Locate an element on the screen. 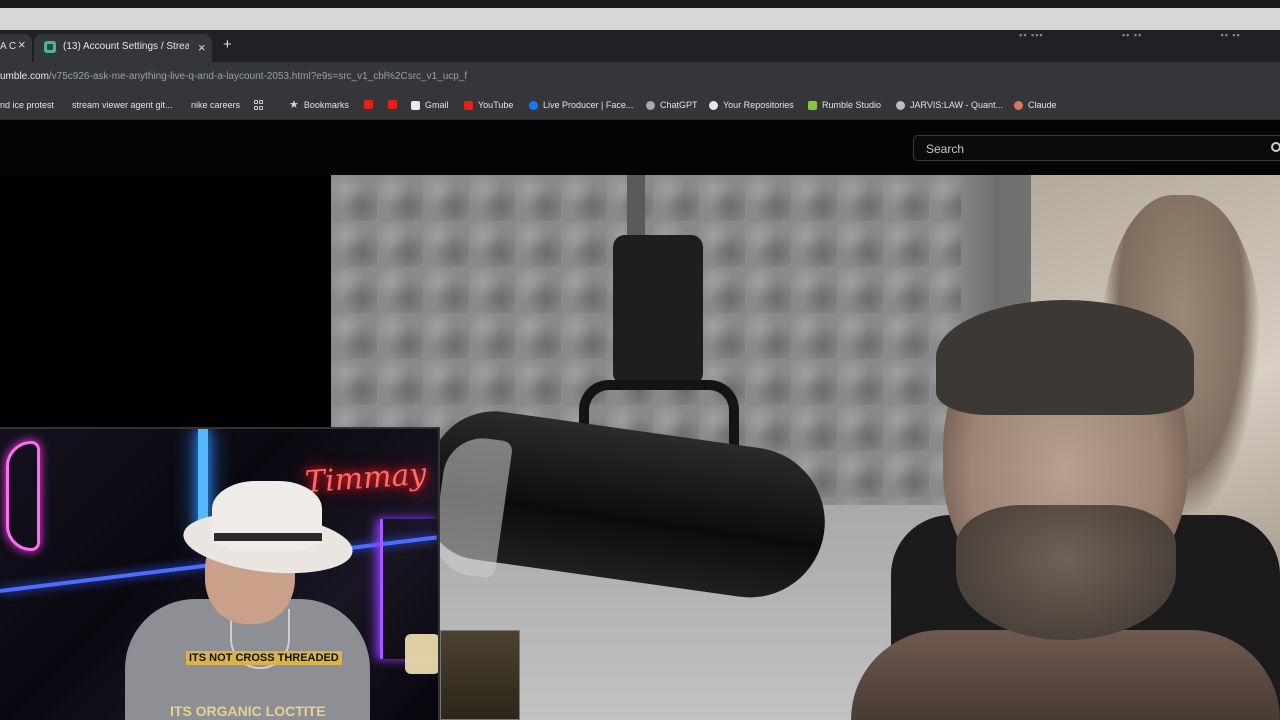  os-title-bar is located at coordinates (640, 19).